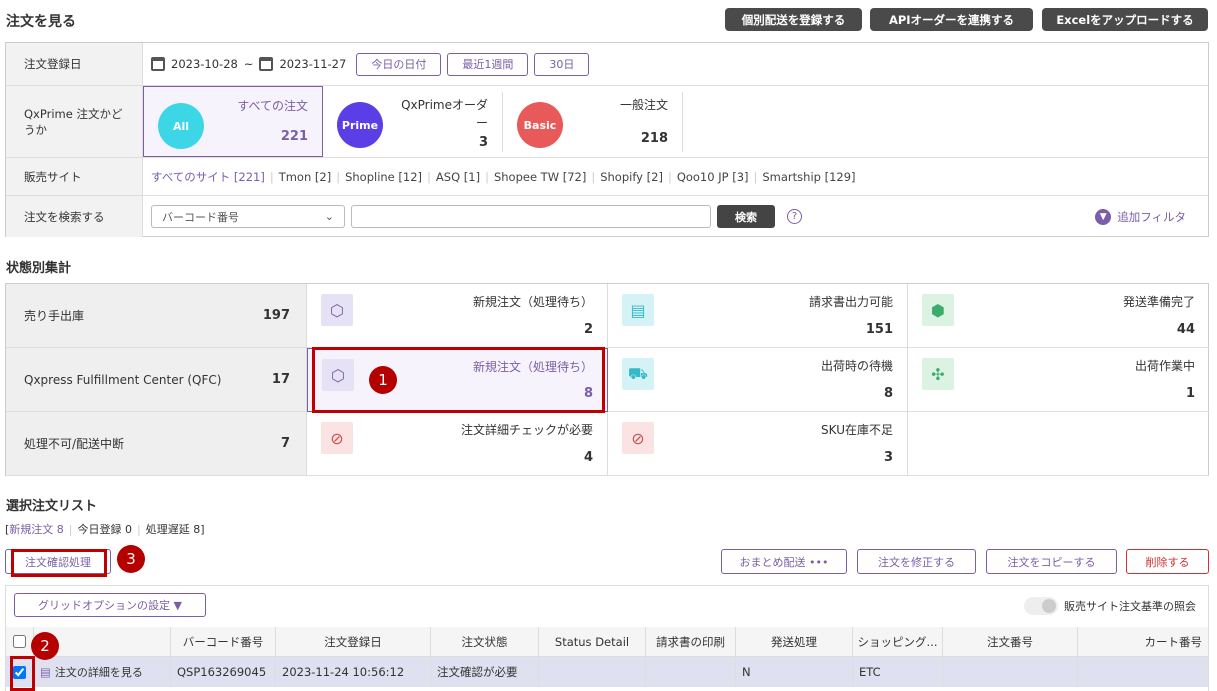 The width and height of the screenshot is (1217, 691). I want to click on view-detail-link: ▤ 注文の詳細を見る, so click(102, 672).